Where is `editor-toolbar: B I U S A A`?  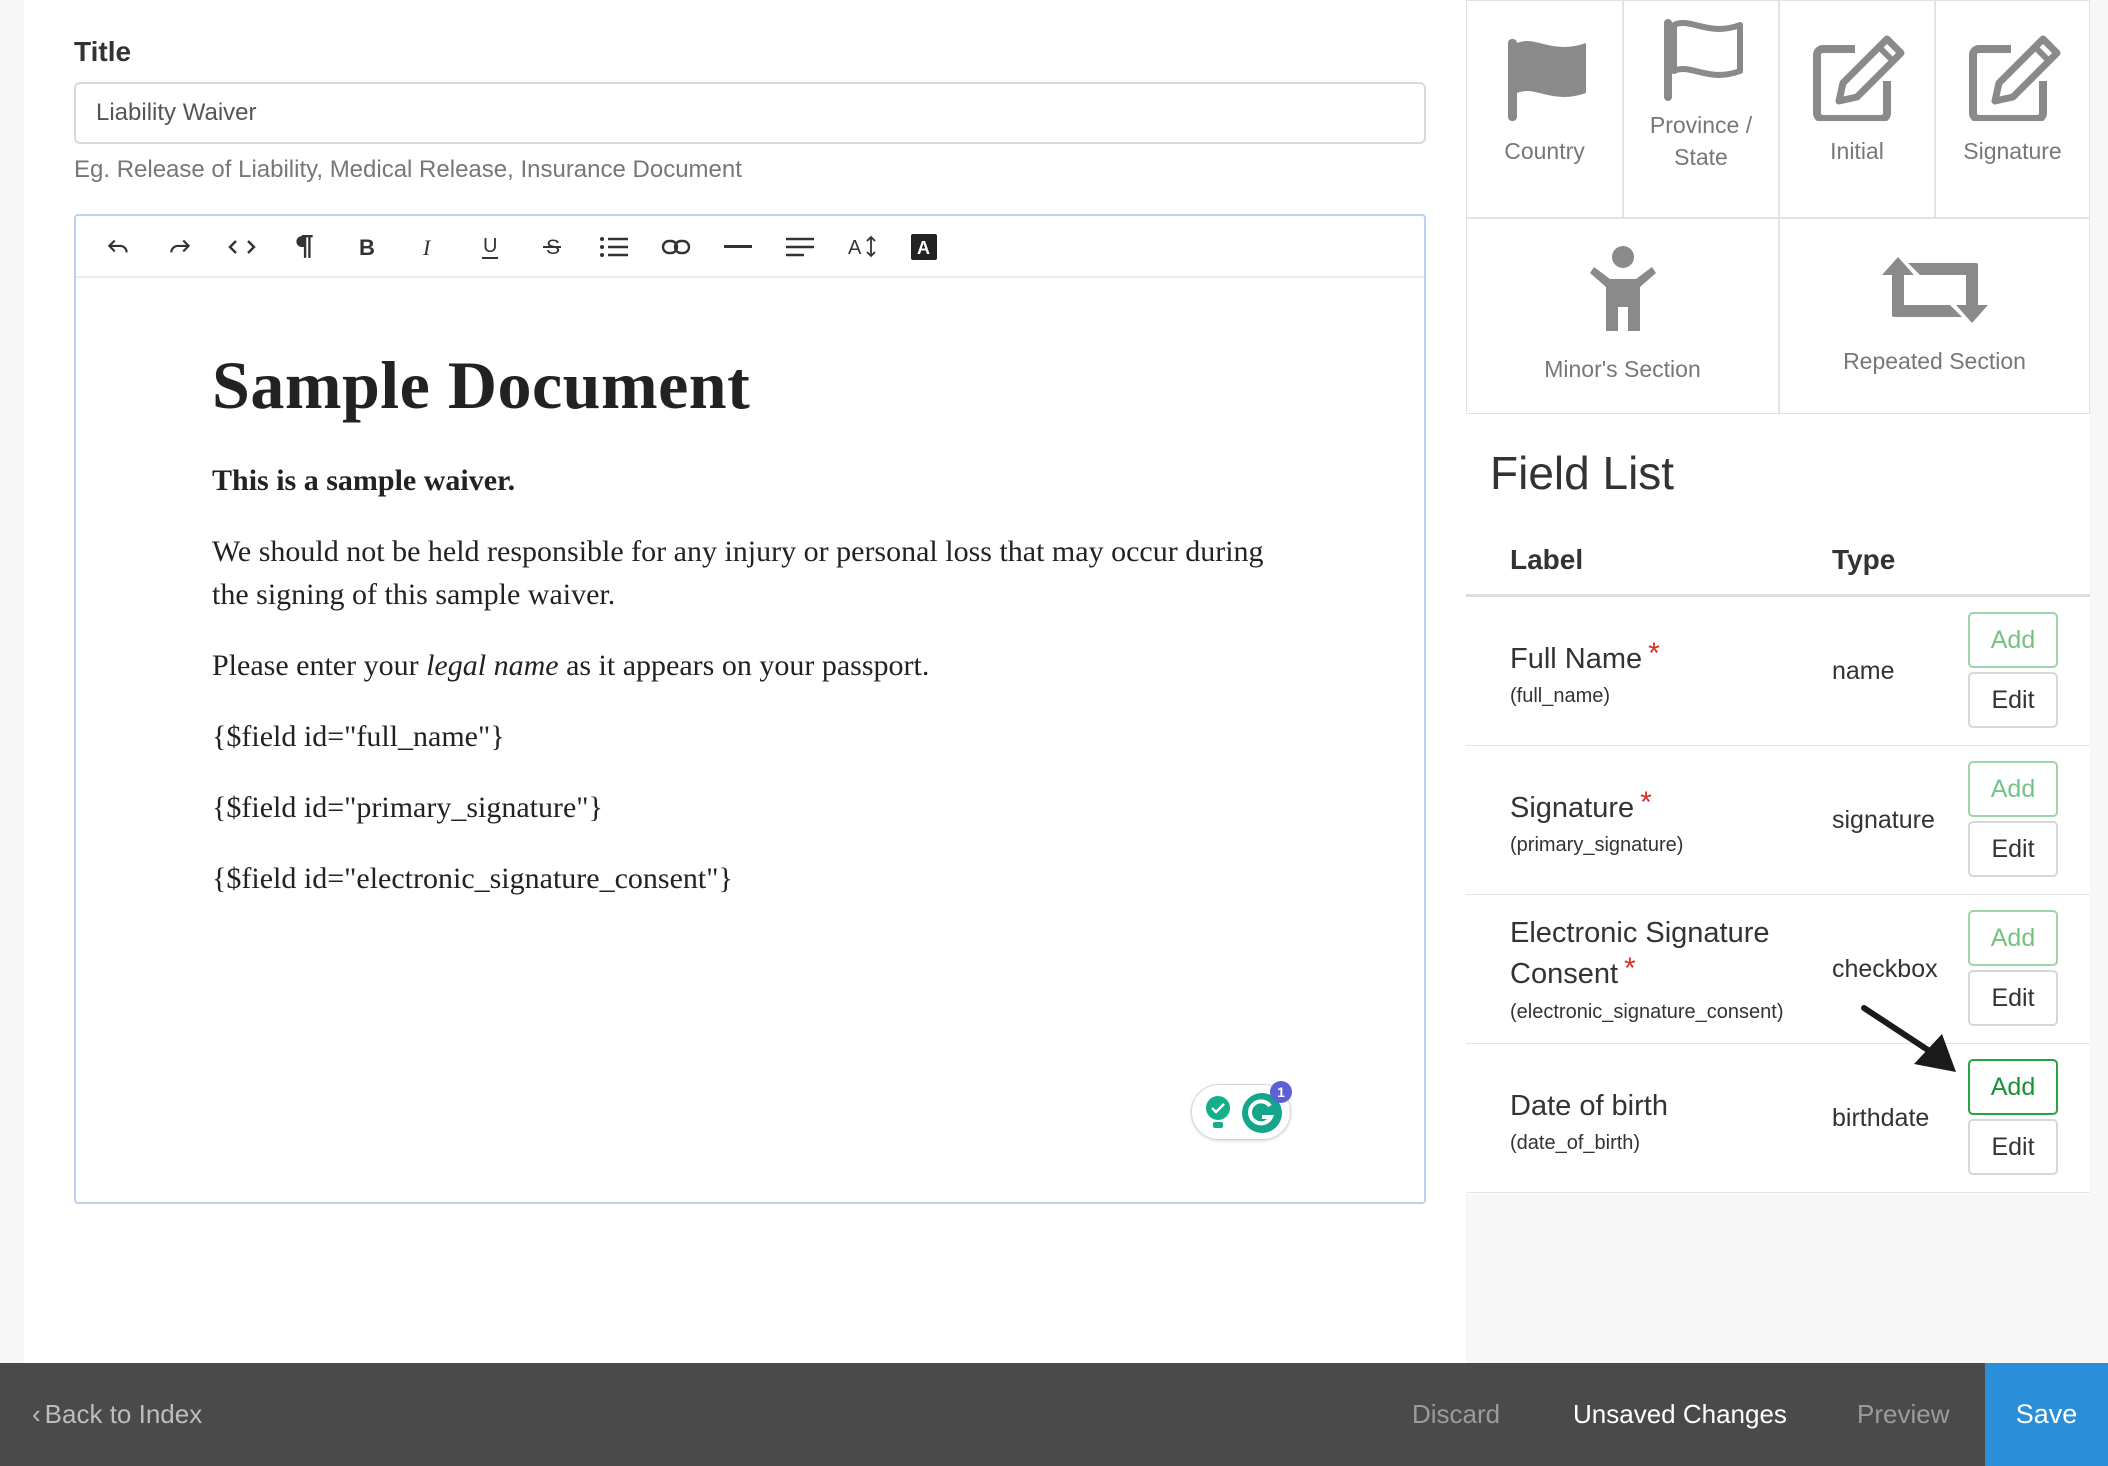 editor-toolbar: B I U S A A is located at coordinates (750, 247).